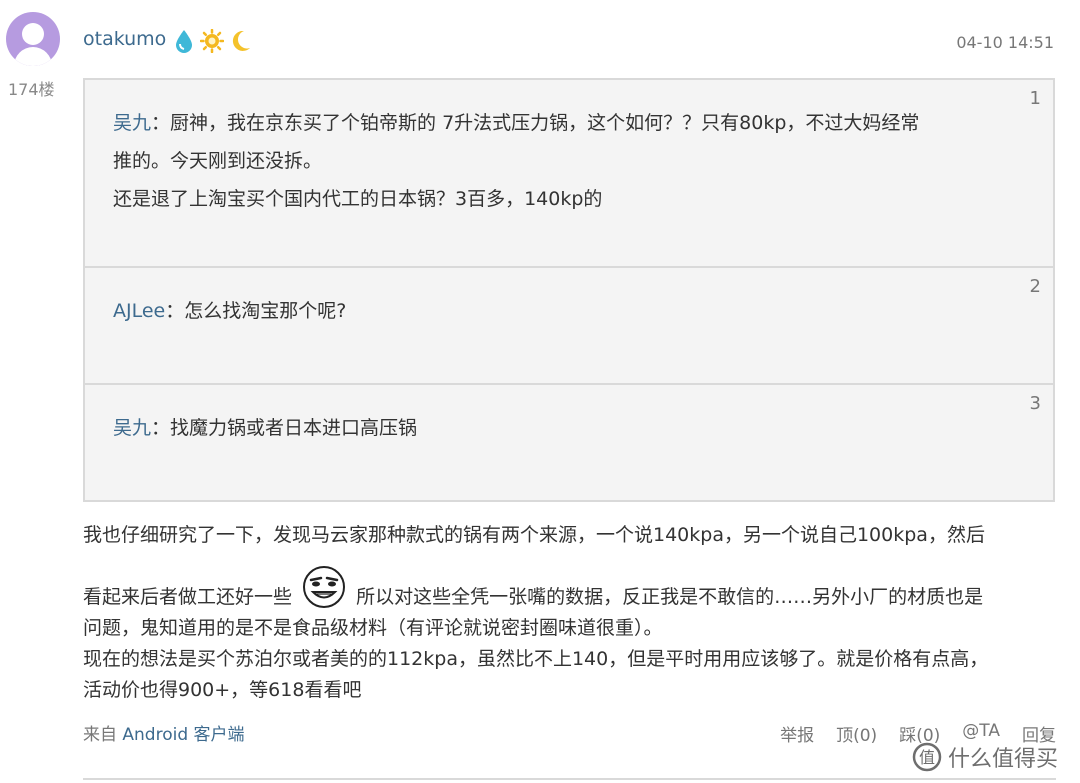 This screenshot has height=783, width=1080. What do you see at coordinates (218, 161) in the screenshot?
I see `quote-line: 推的。今天刚到还没拆。` at bounding box center [218, 161].